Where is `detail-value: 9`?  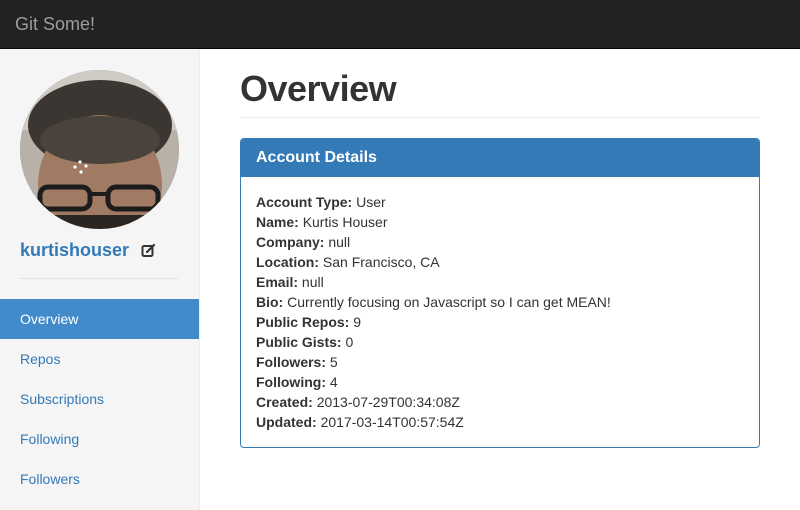 detail-value: 9 is located at coordinates (357, 322).